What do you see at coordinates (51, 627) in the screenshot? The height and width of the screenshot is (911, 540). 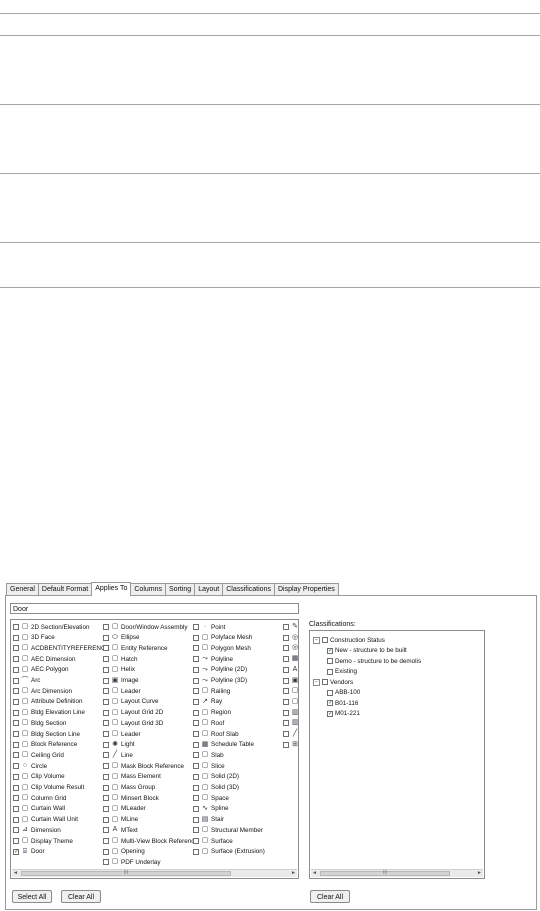 I see `object-type-item: ▢ 2D Section/Elevation` at bounding box center [51, 627].